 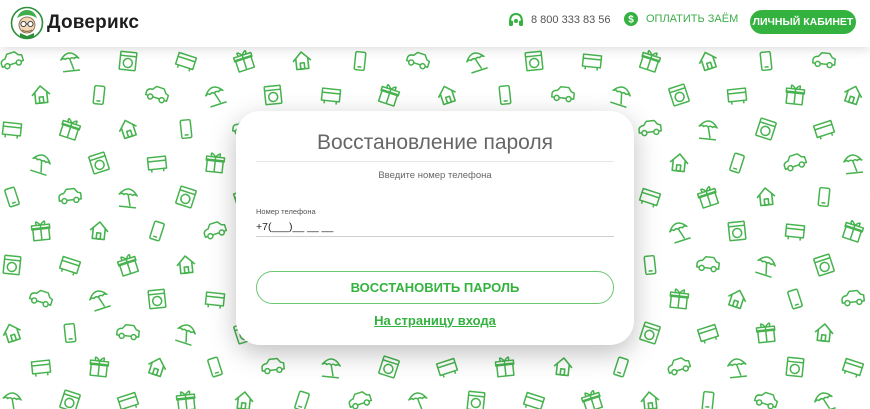 I want to click on card-title: Восстановление пароля, so click(x=435, y=142).